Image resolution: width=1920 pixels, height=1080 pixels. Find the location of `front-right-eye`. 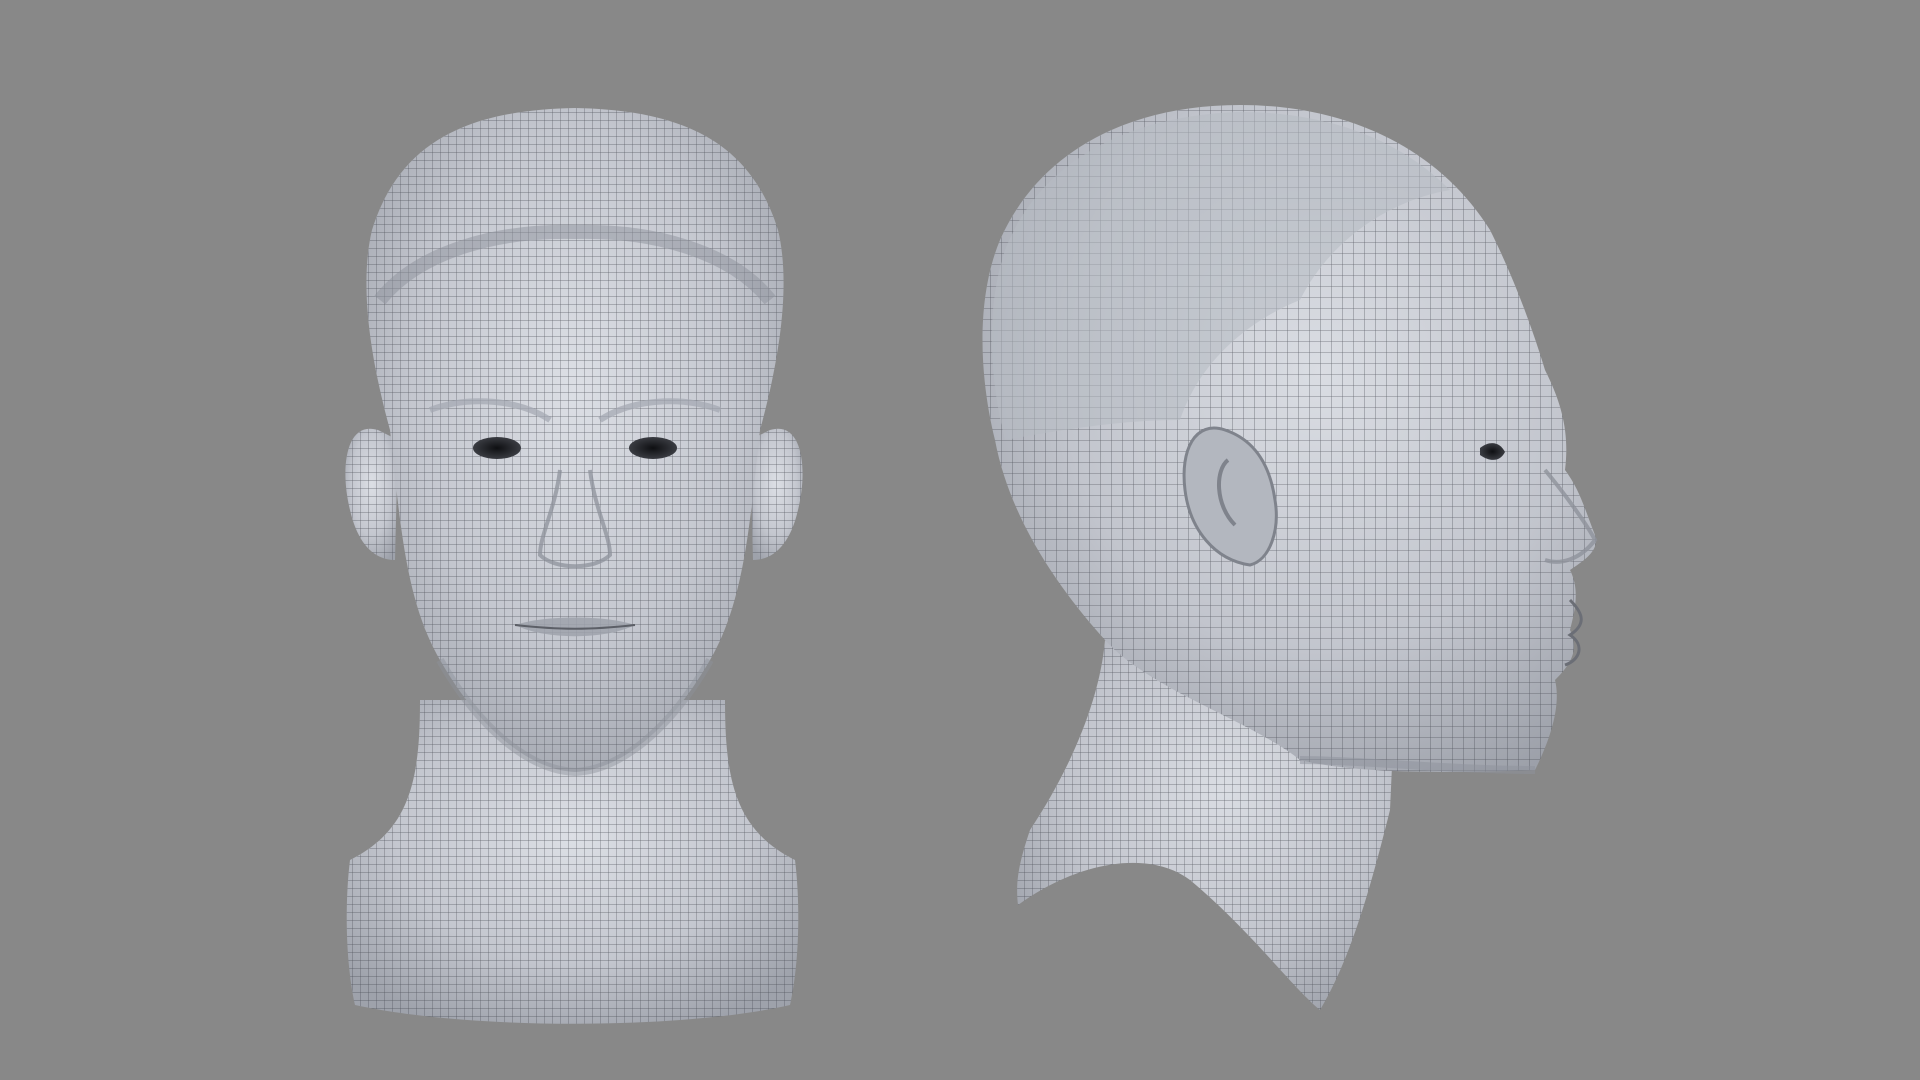

front-right-eye is located at coordinates (653, 448).